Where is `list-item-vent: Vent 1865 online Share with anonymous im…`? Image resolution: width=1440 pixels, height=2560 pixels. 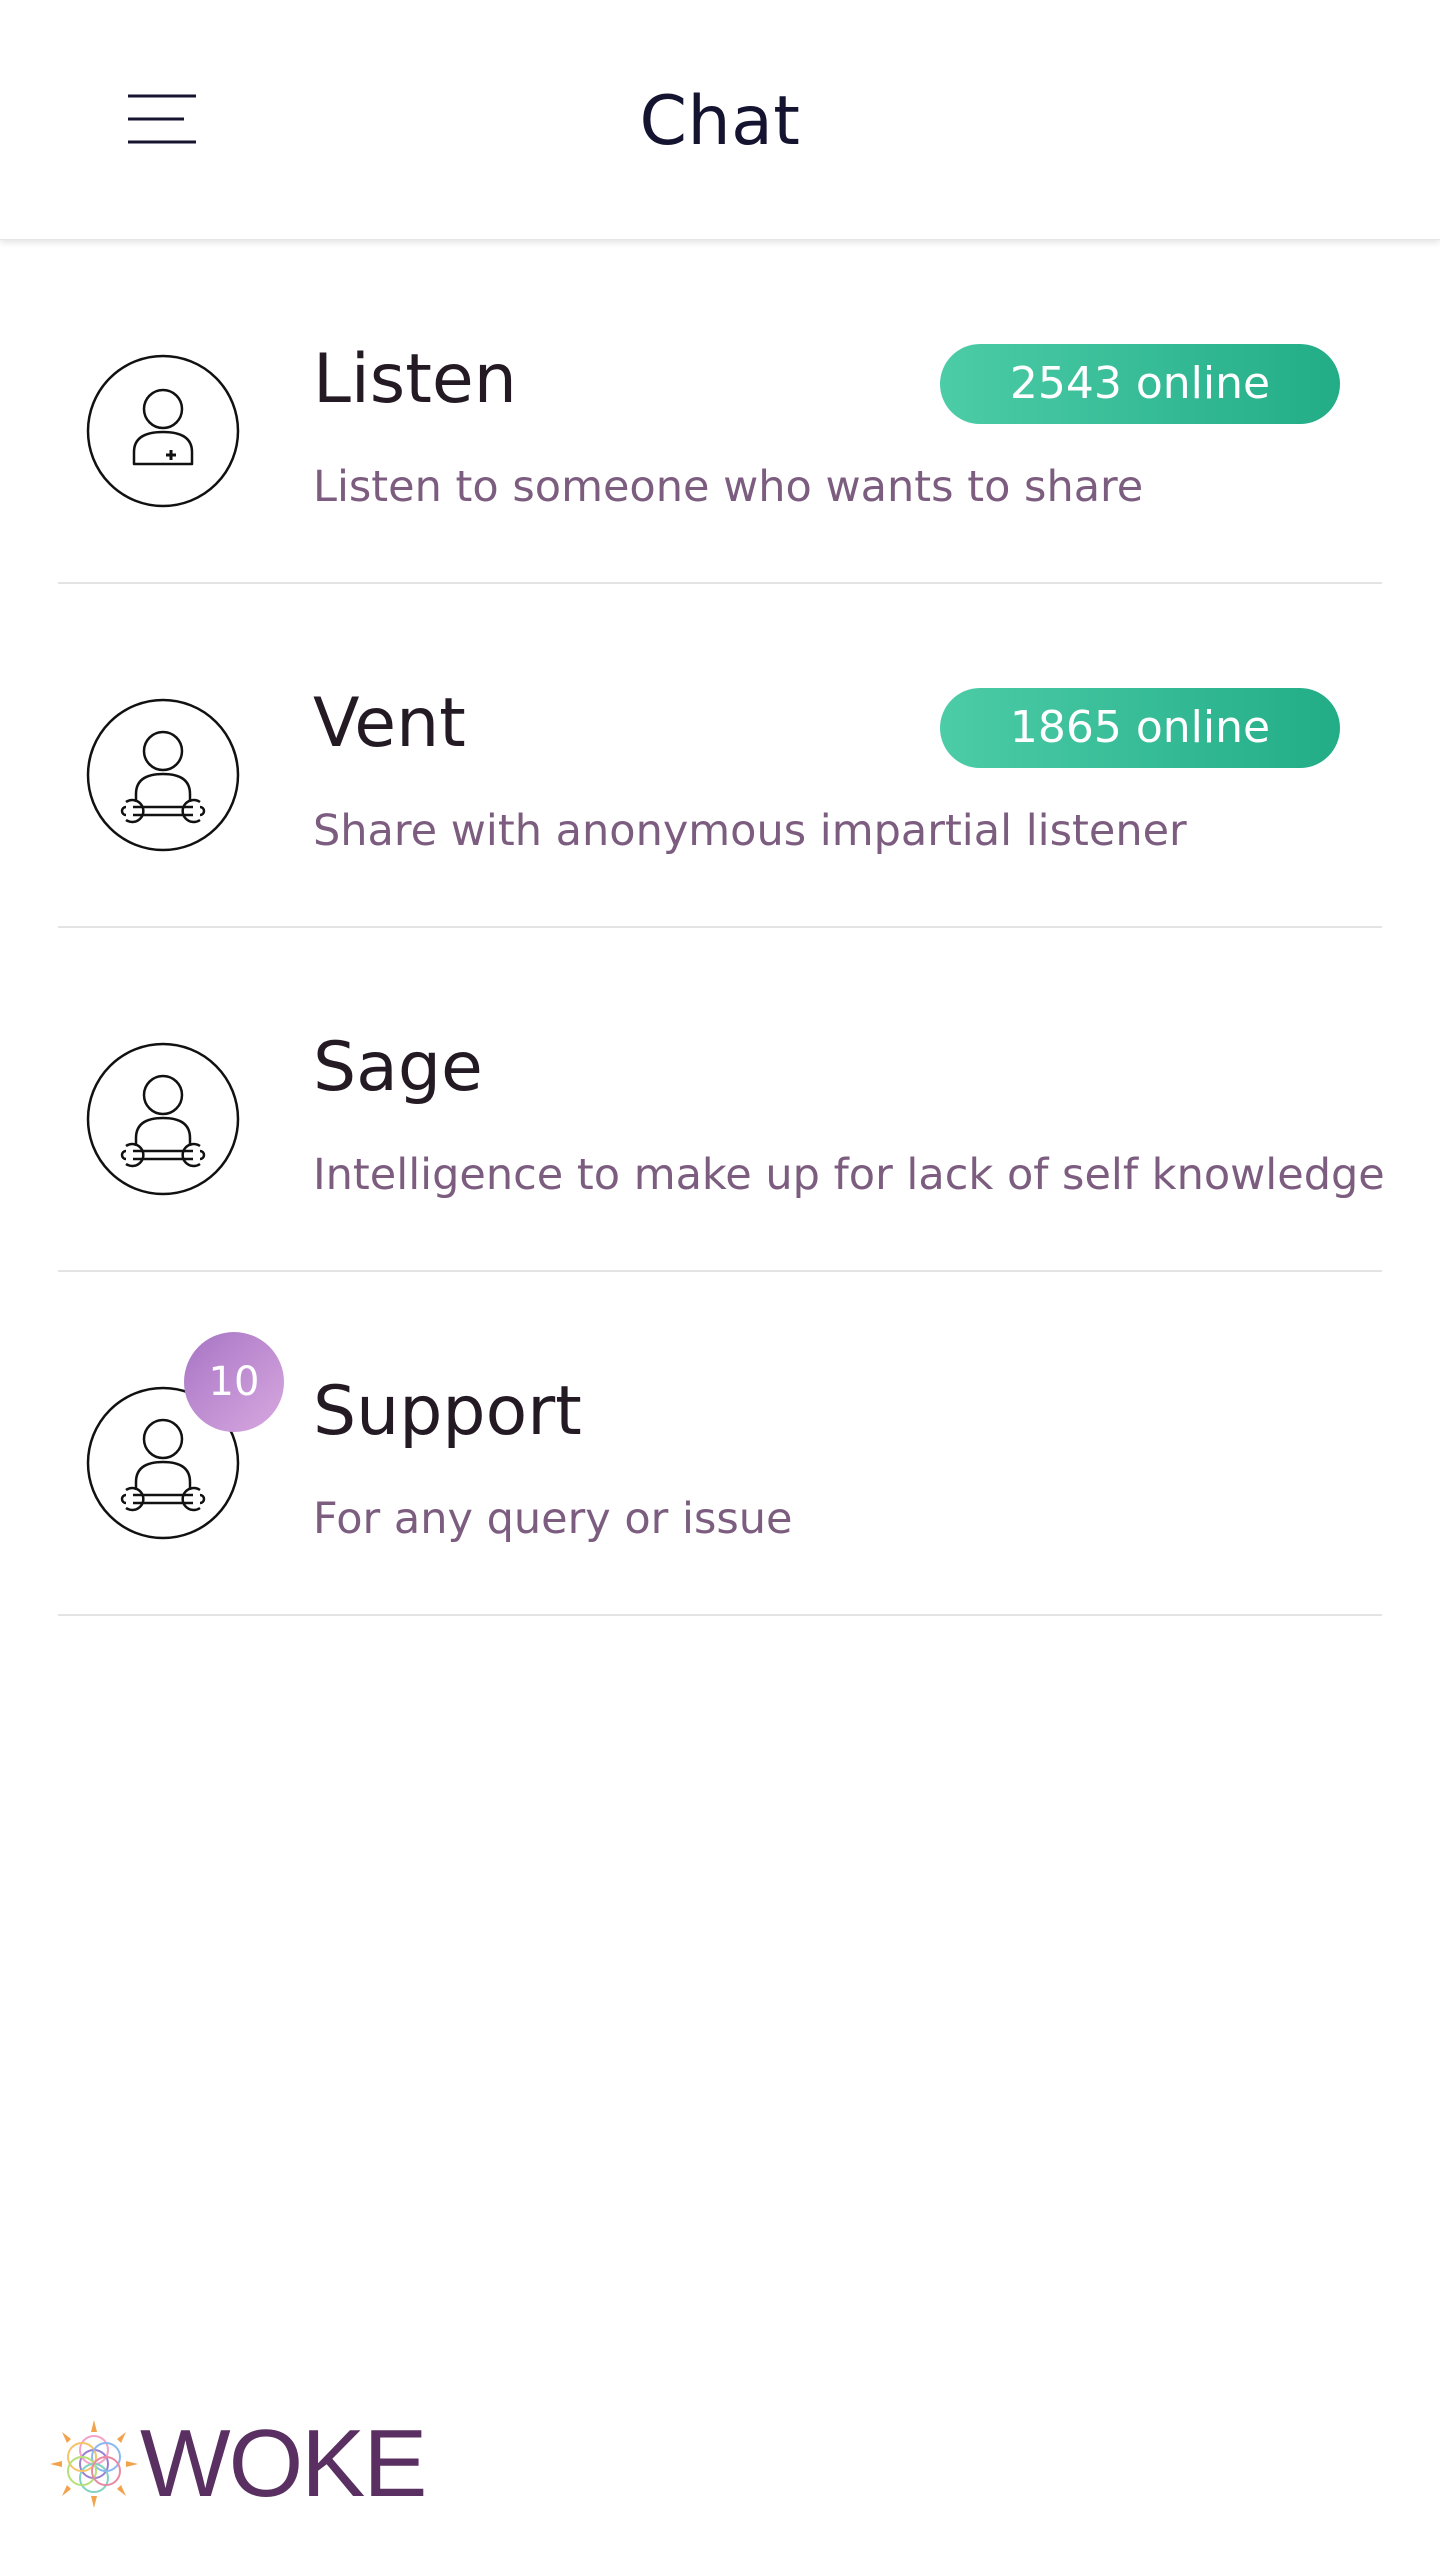
list-item-vent: Vent 1865 online Share with anonymous im… is located at coordinates (720, 756).